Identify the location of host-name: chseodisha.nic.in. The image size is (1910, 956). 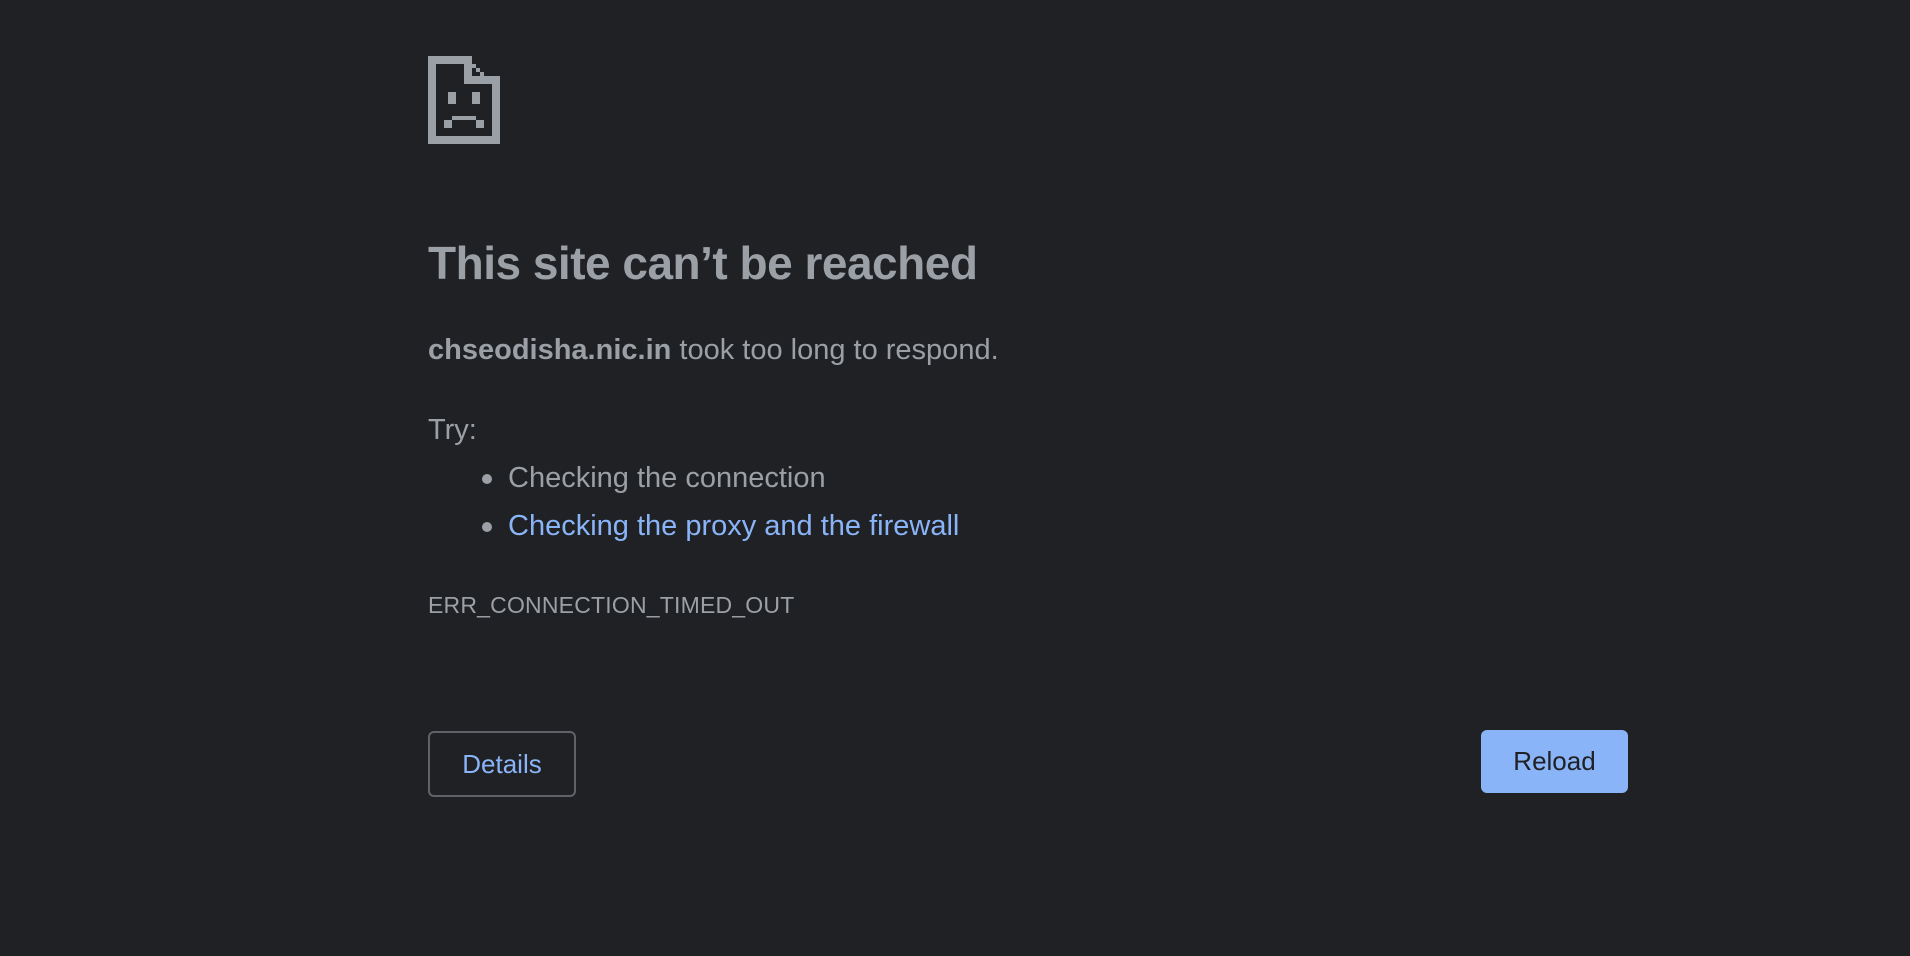
(550, 350).